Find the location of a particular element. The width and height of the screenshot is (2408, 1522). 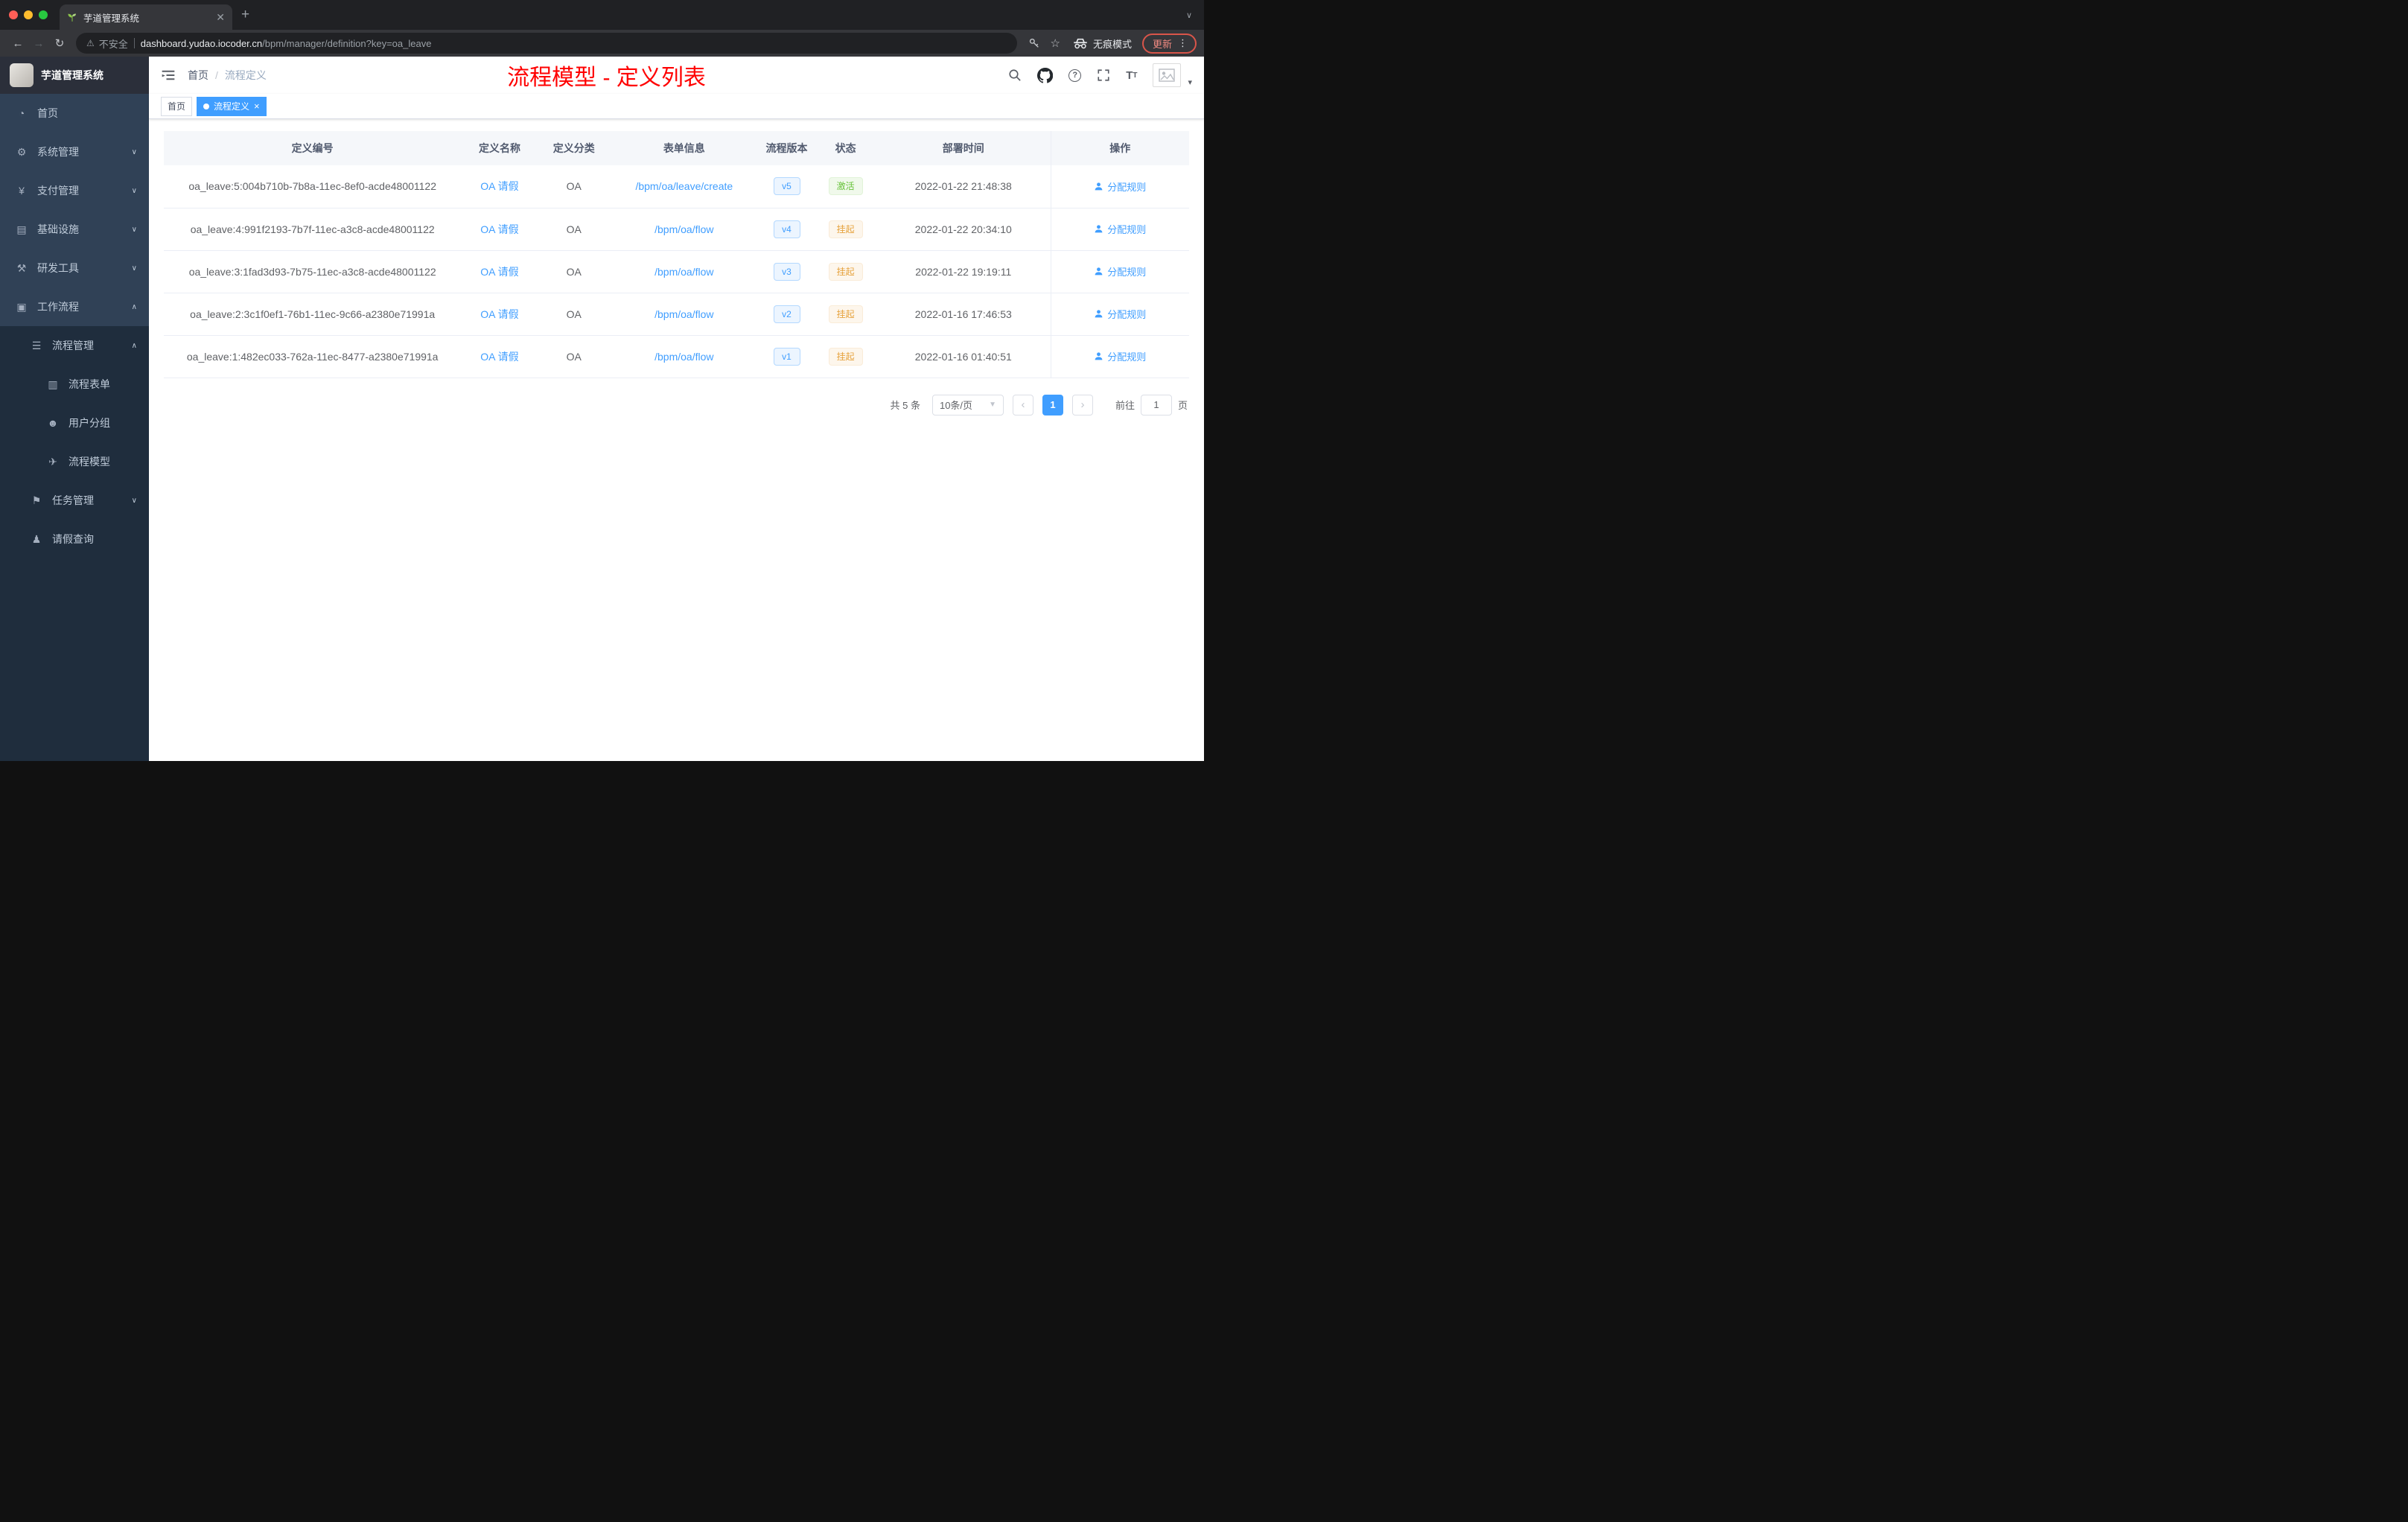

tab-title: 芋道管理系统 is located at coordinates (111, 18).